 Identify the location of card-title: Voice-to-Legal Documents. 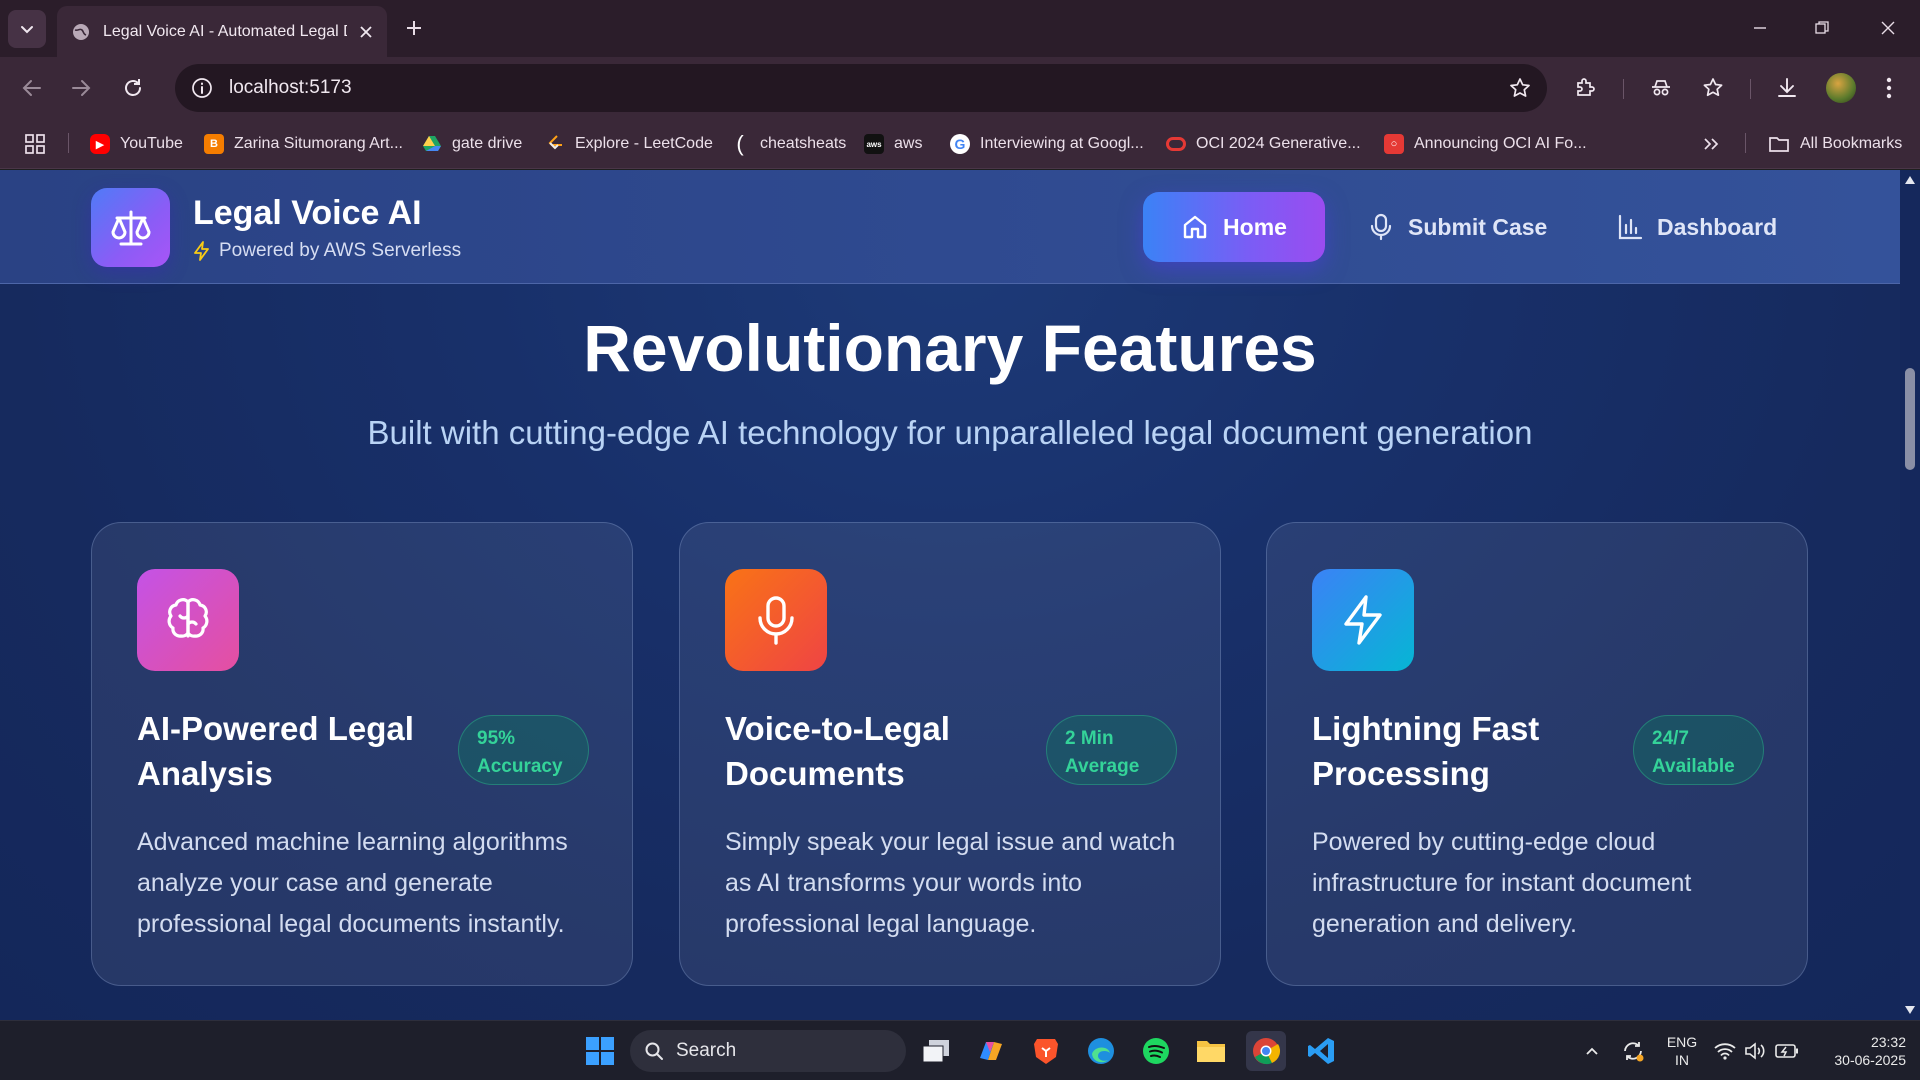
(837, 751).